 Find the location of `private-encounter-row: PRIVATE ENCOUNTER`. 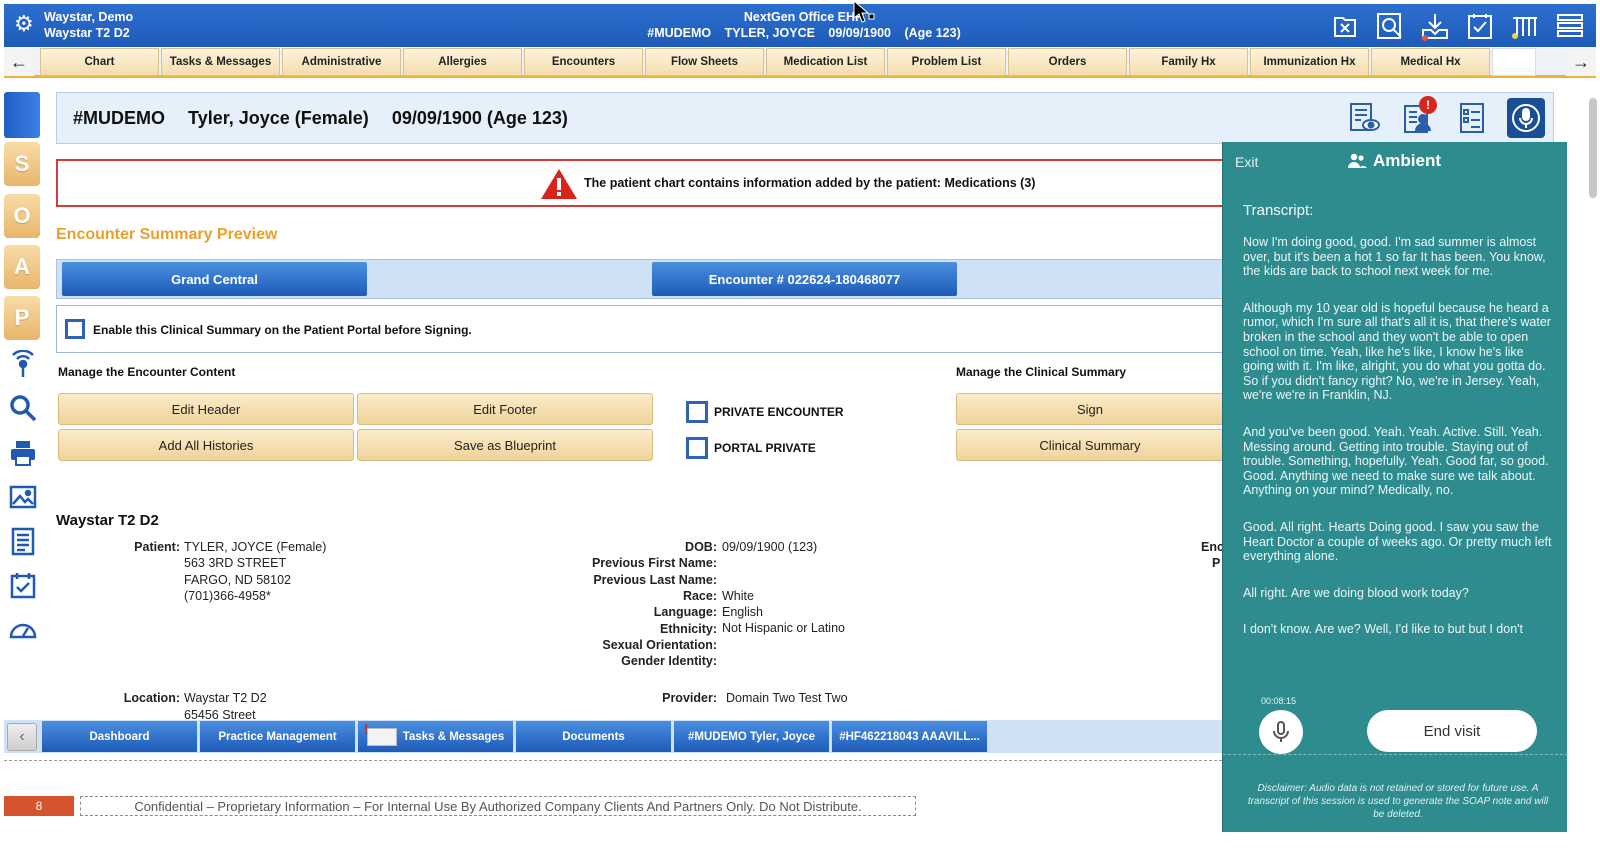

private-encounter-row: PRIVATE ENCOUNTER is located at coordinates (765, 412).